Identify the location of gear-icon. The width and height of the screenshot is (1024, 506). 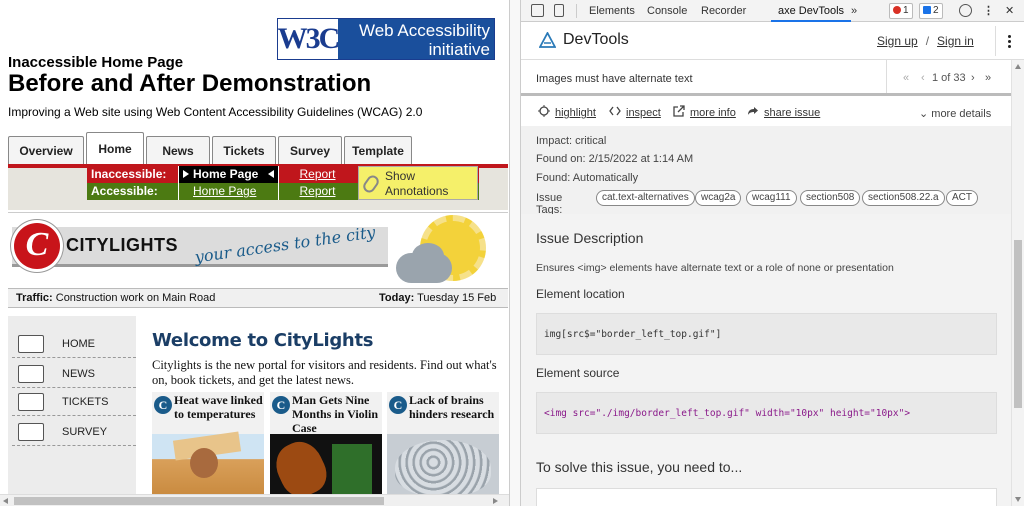
(965, 10).